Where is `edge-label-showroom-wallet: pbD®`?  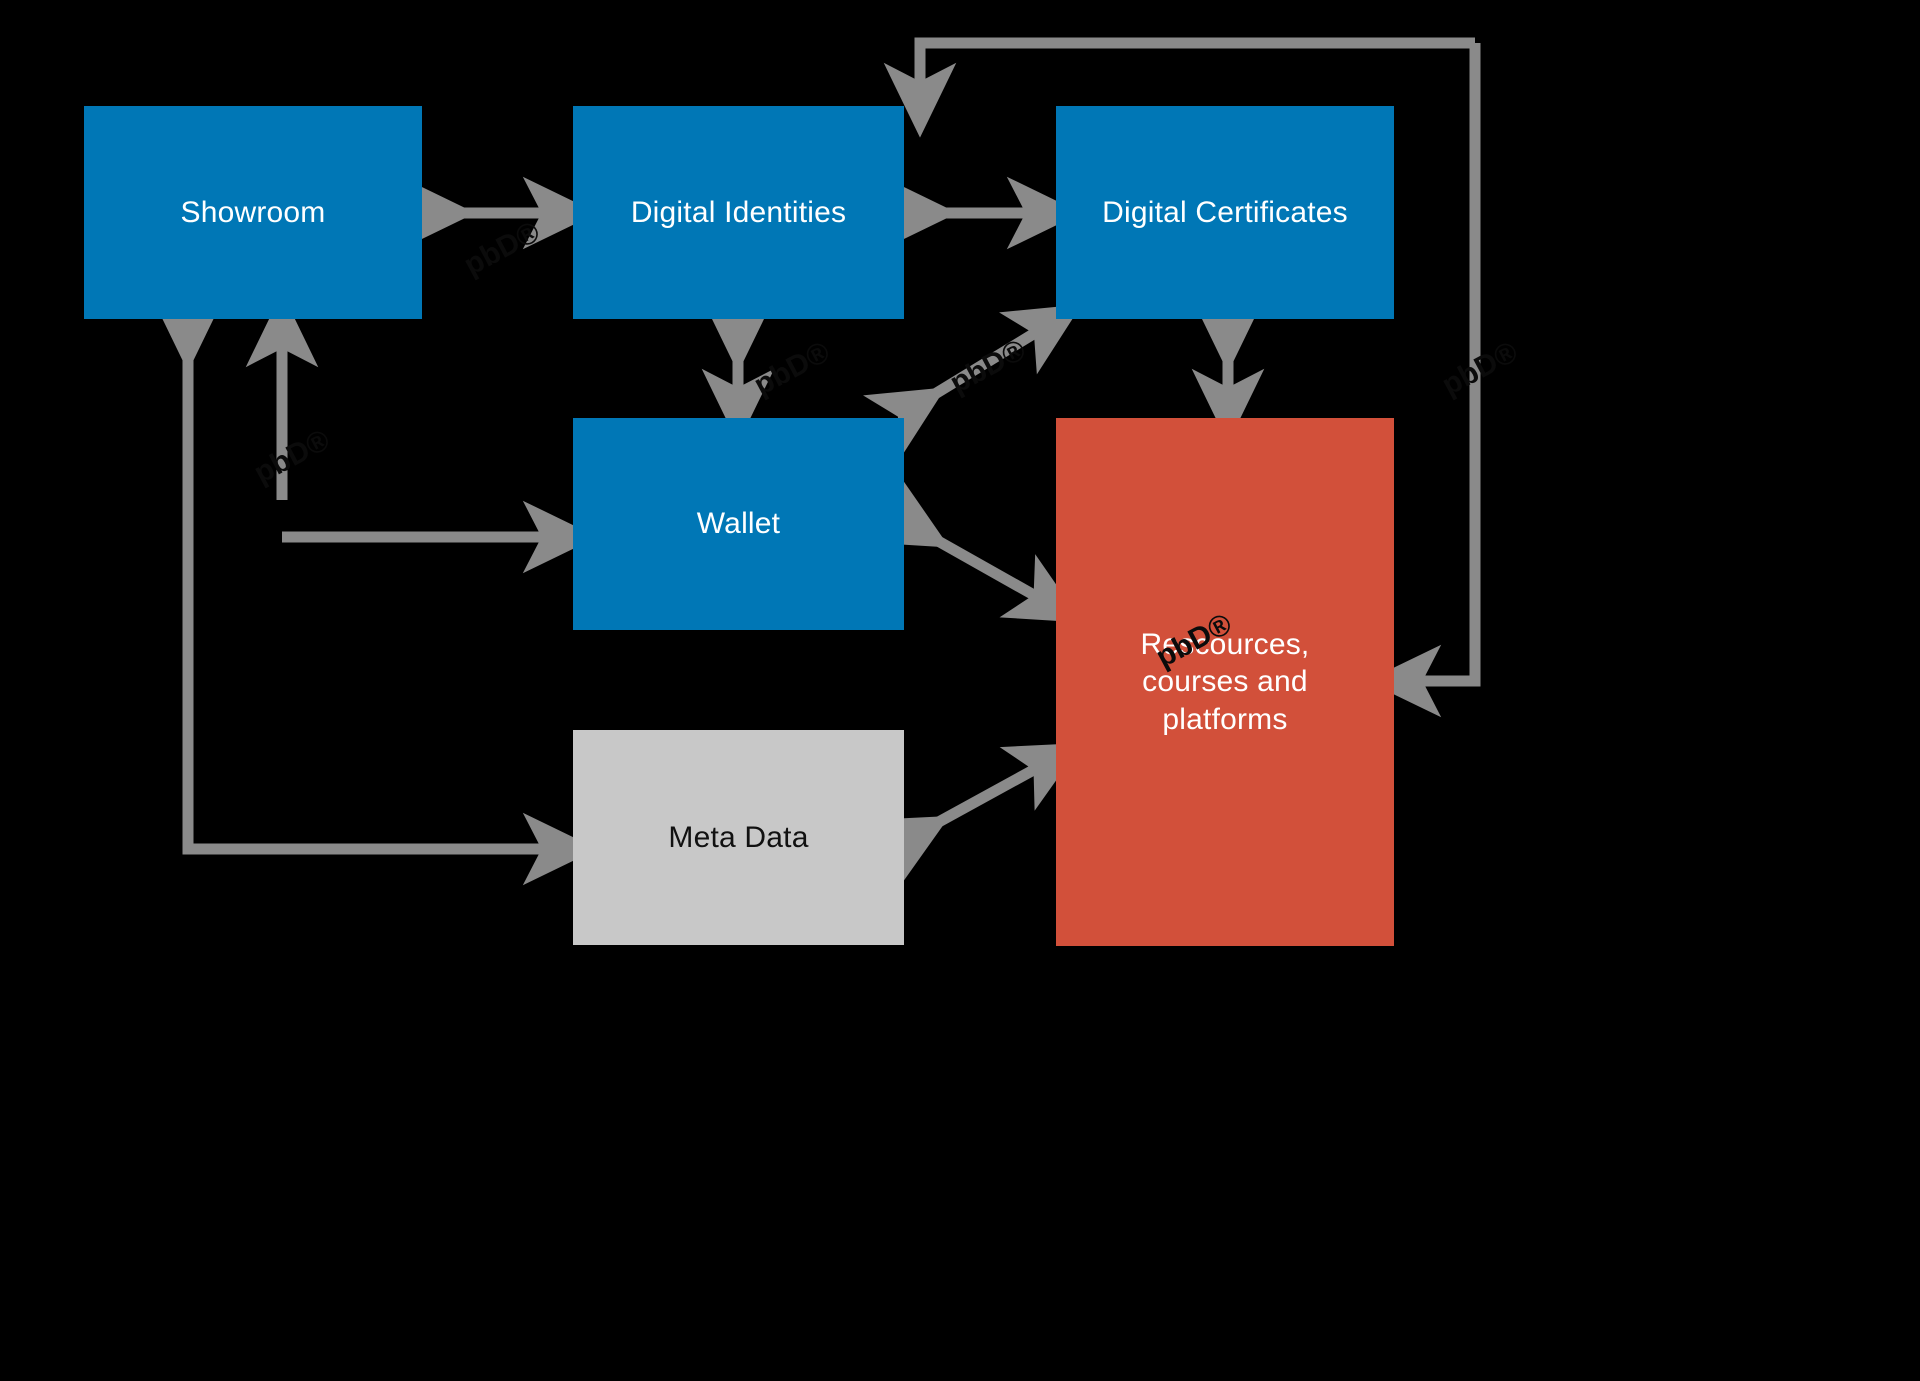
edge-label-showroom-wallet: pbD® is located at coordinates (292, 457).